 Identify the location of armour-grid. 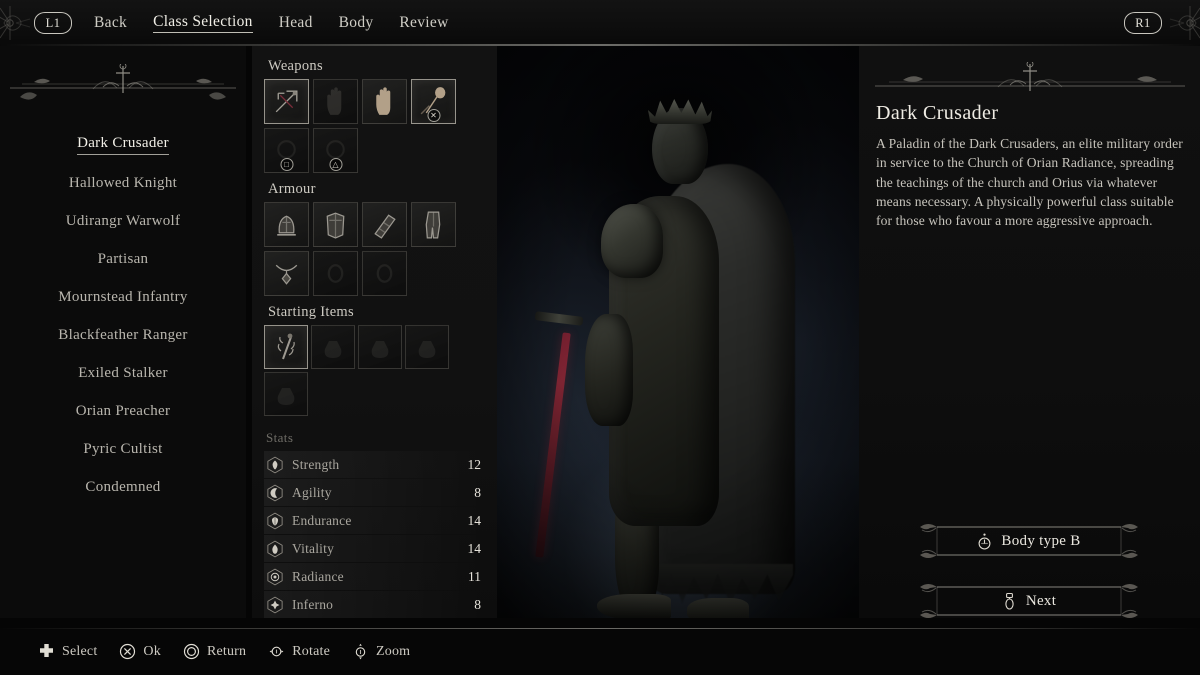
(374, 249).